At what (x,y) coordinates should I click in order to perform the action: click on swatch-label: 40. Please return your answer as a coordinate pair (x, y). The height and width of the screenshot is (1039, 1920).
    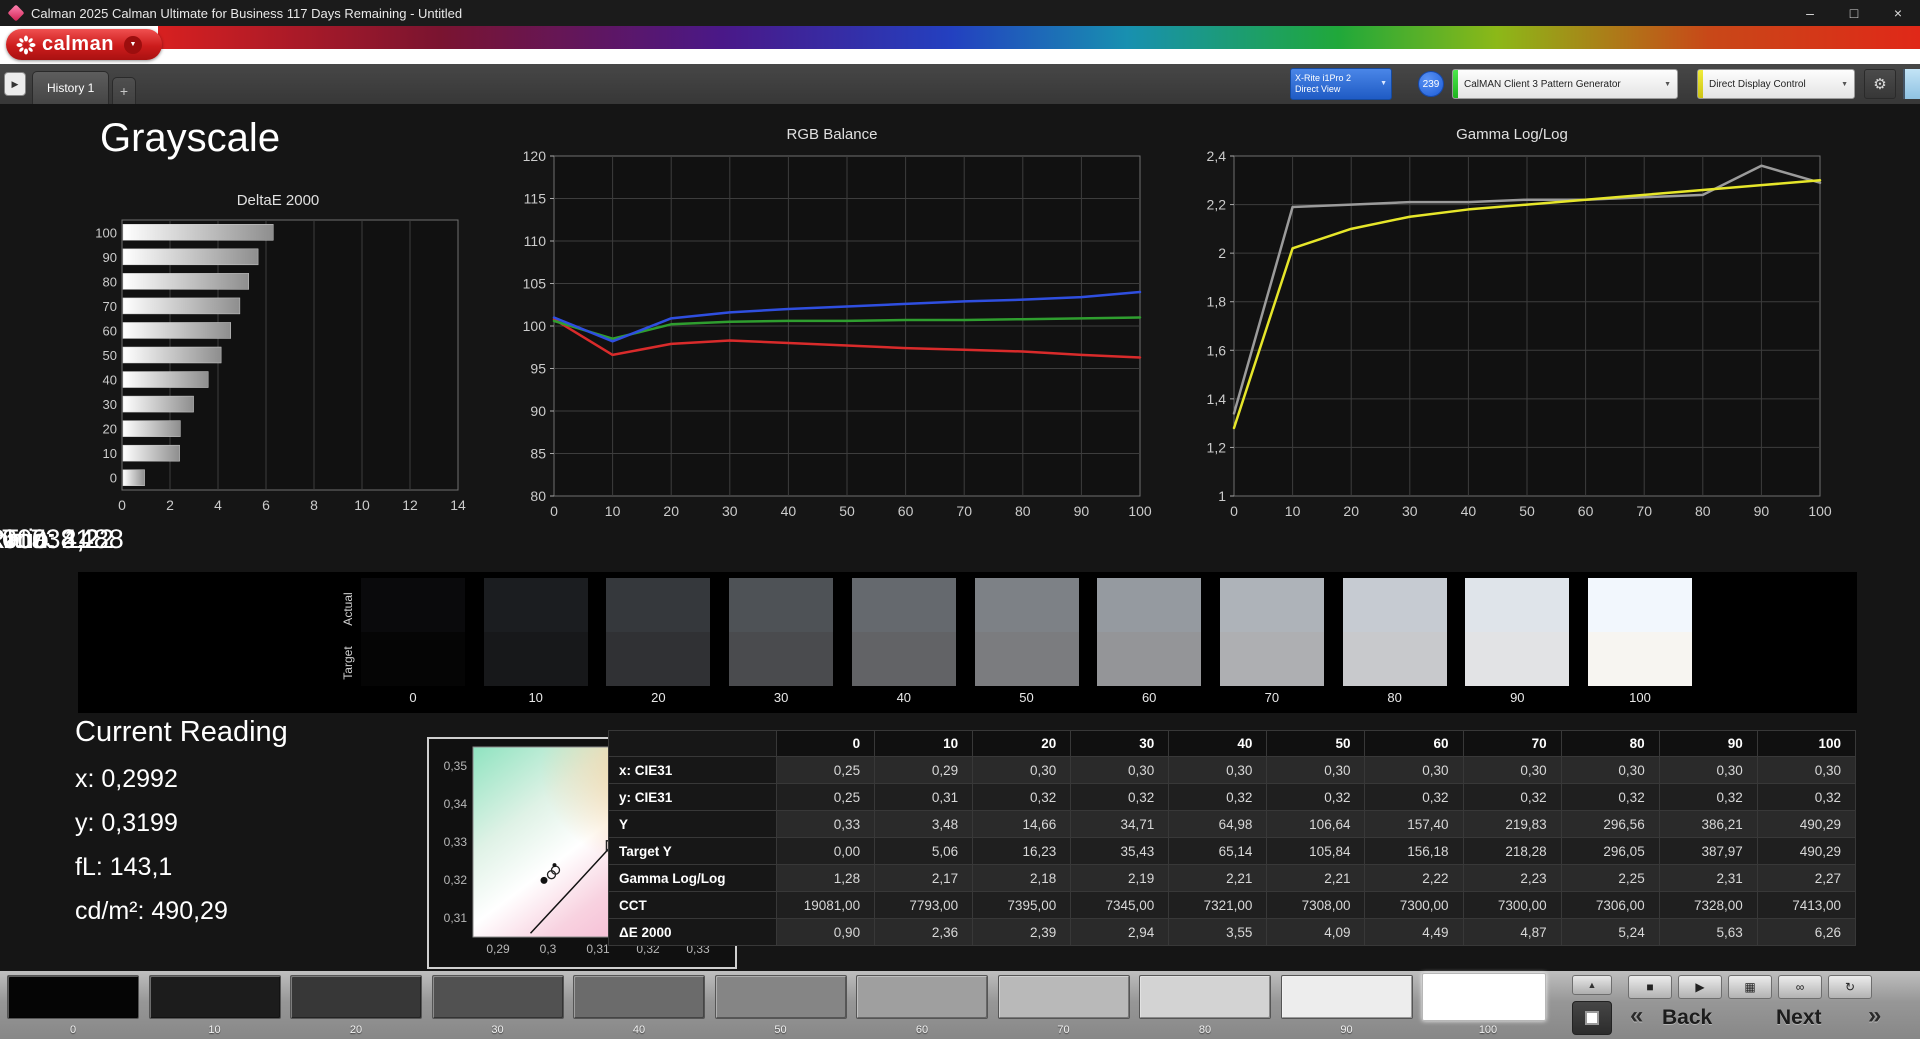
    Looking at the image, I should click on (904, 697).